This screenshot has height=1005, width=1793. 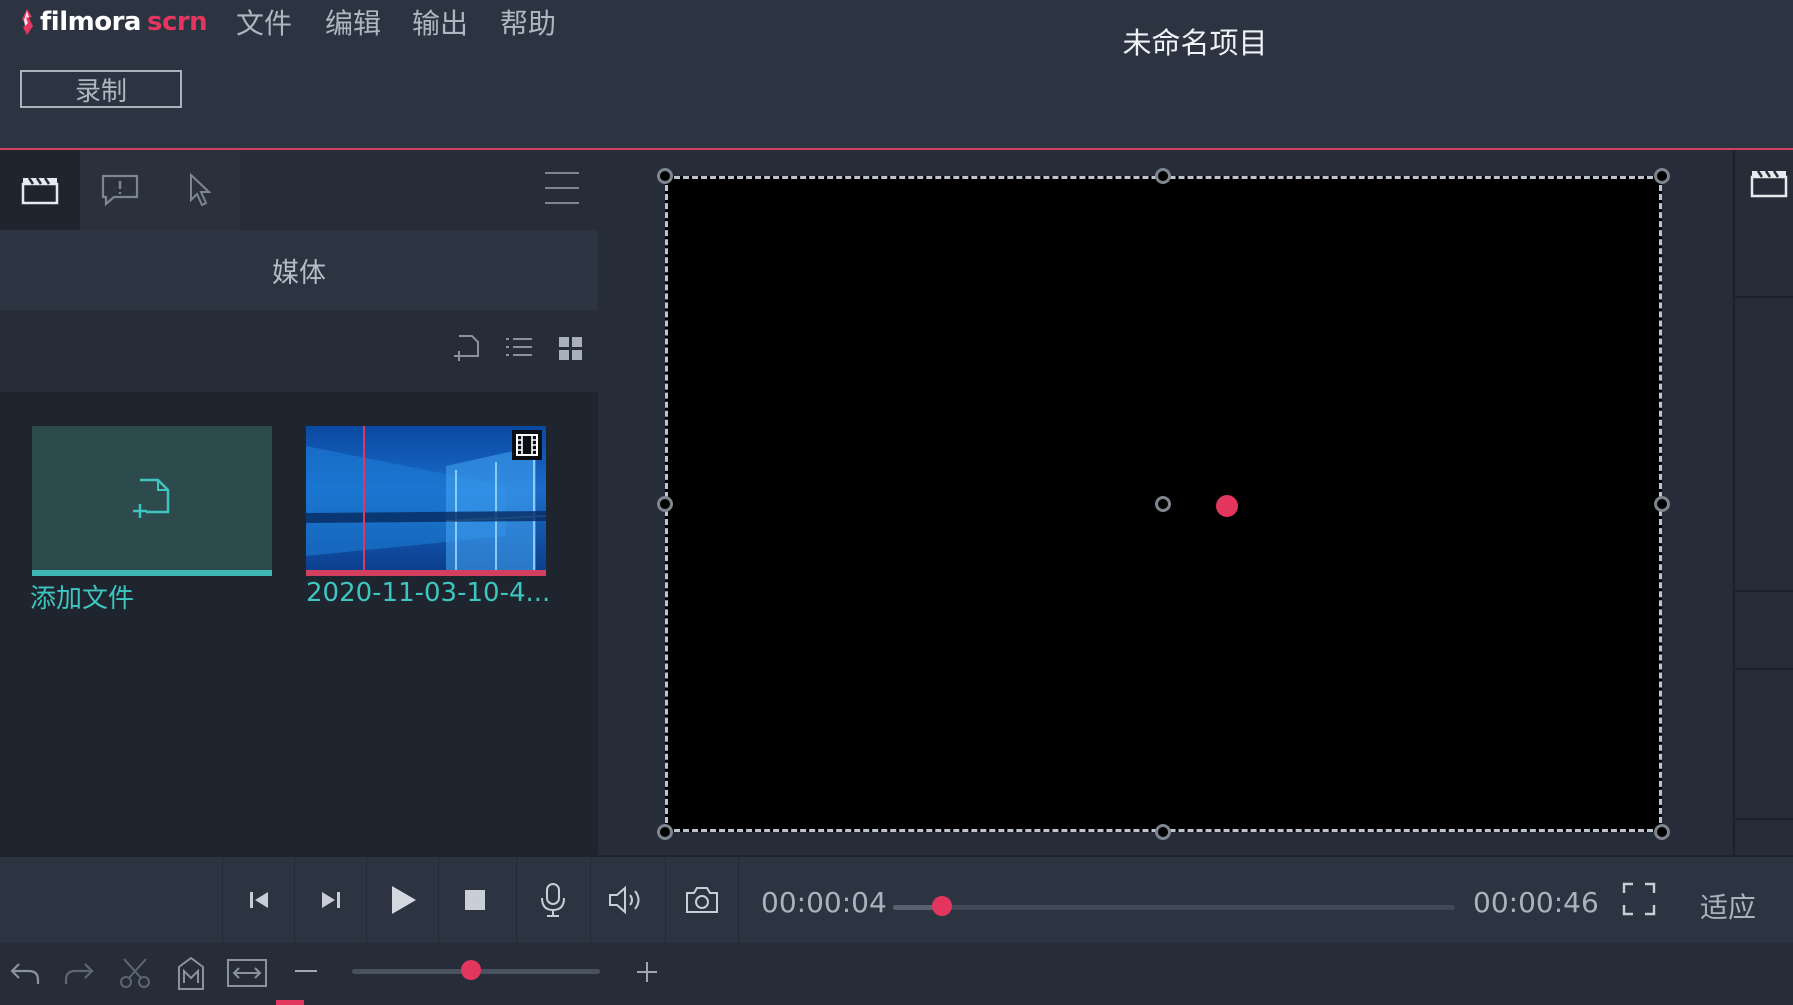 I want to click on play-icon, so click(x=404, y=900).